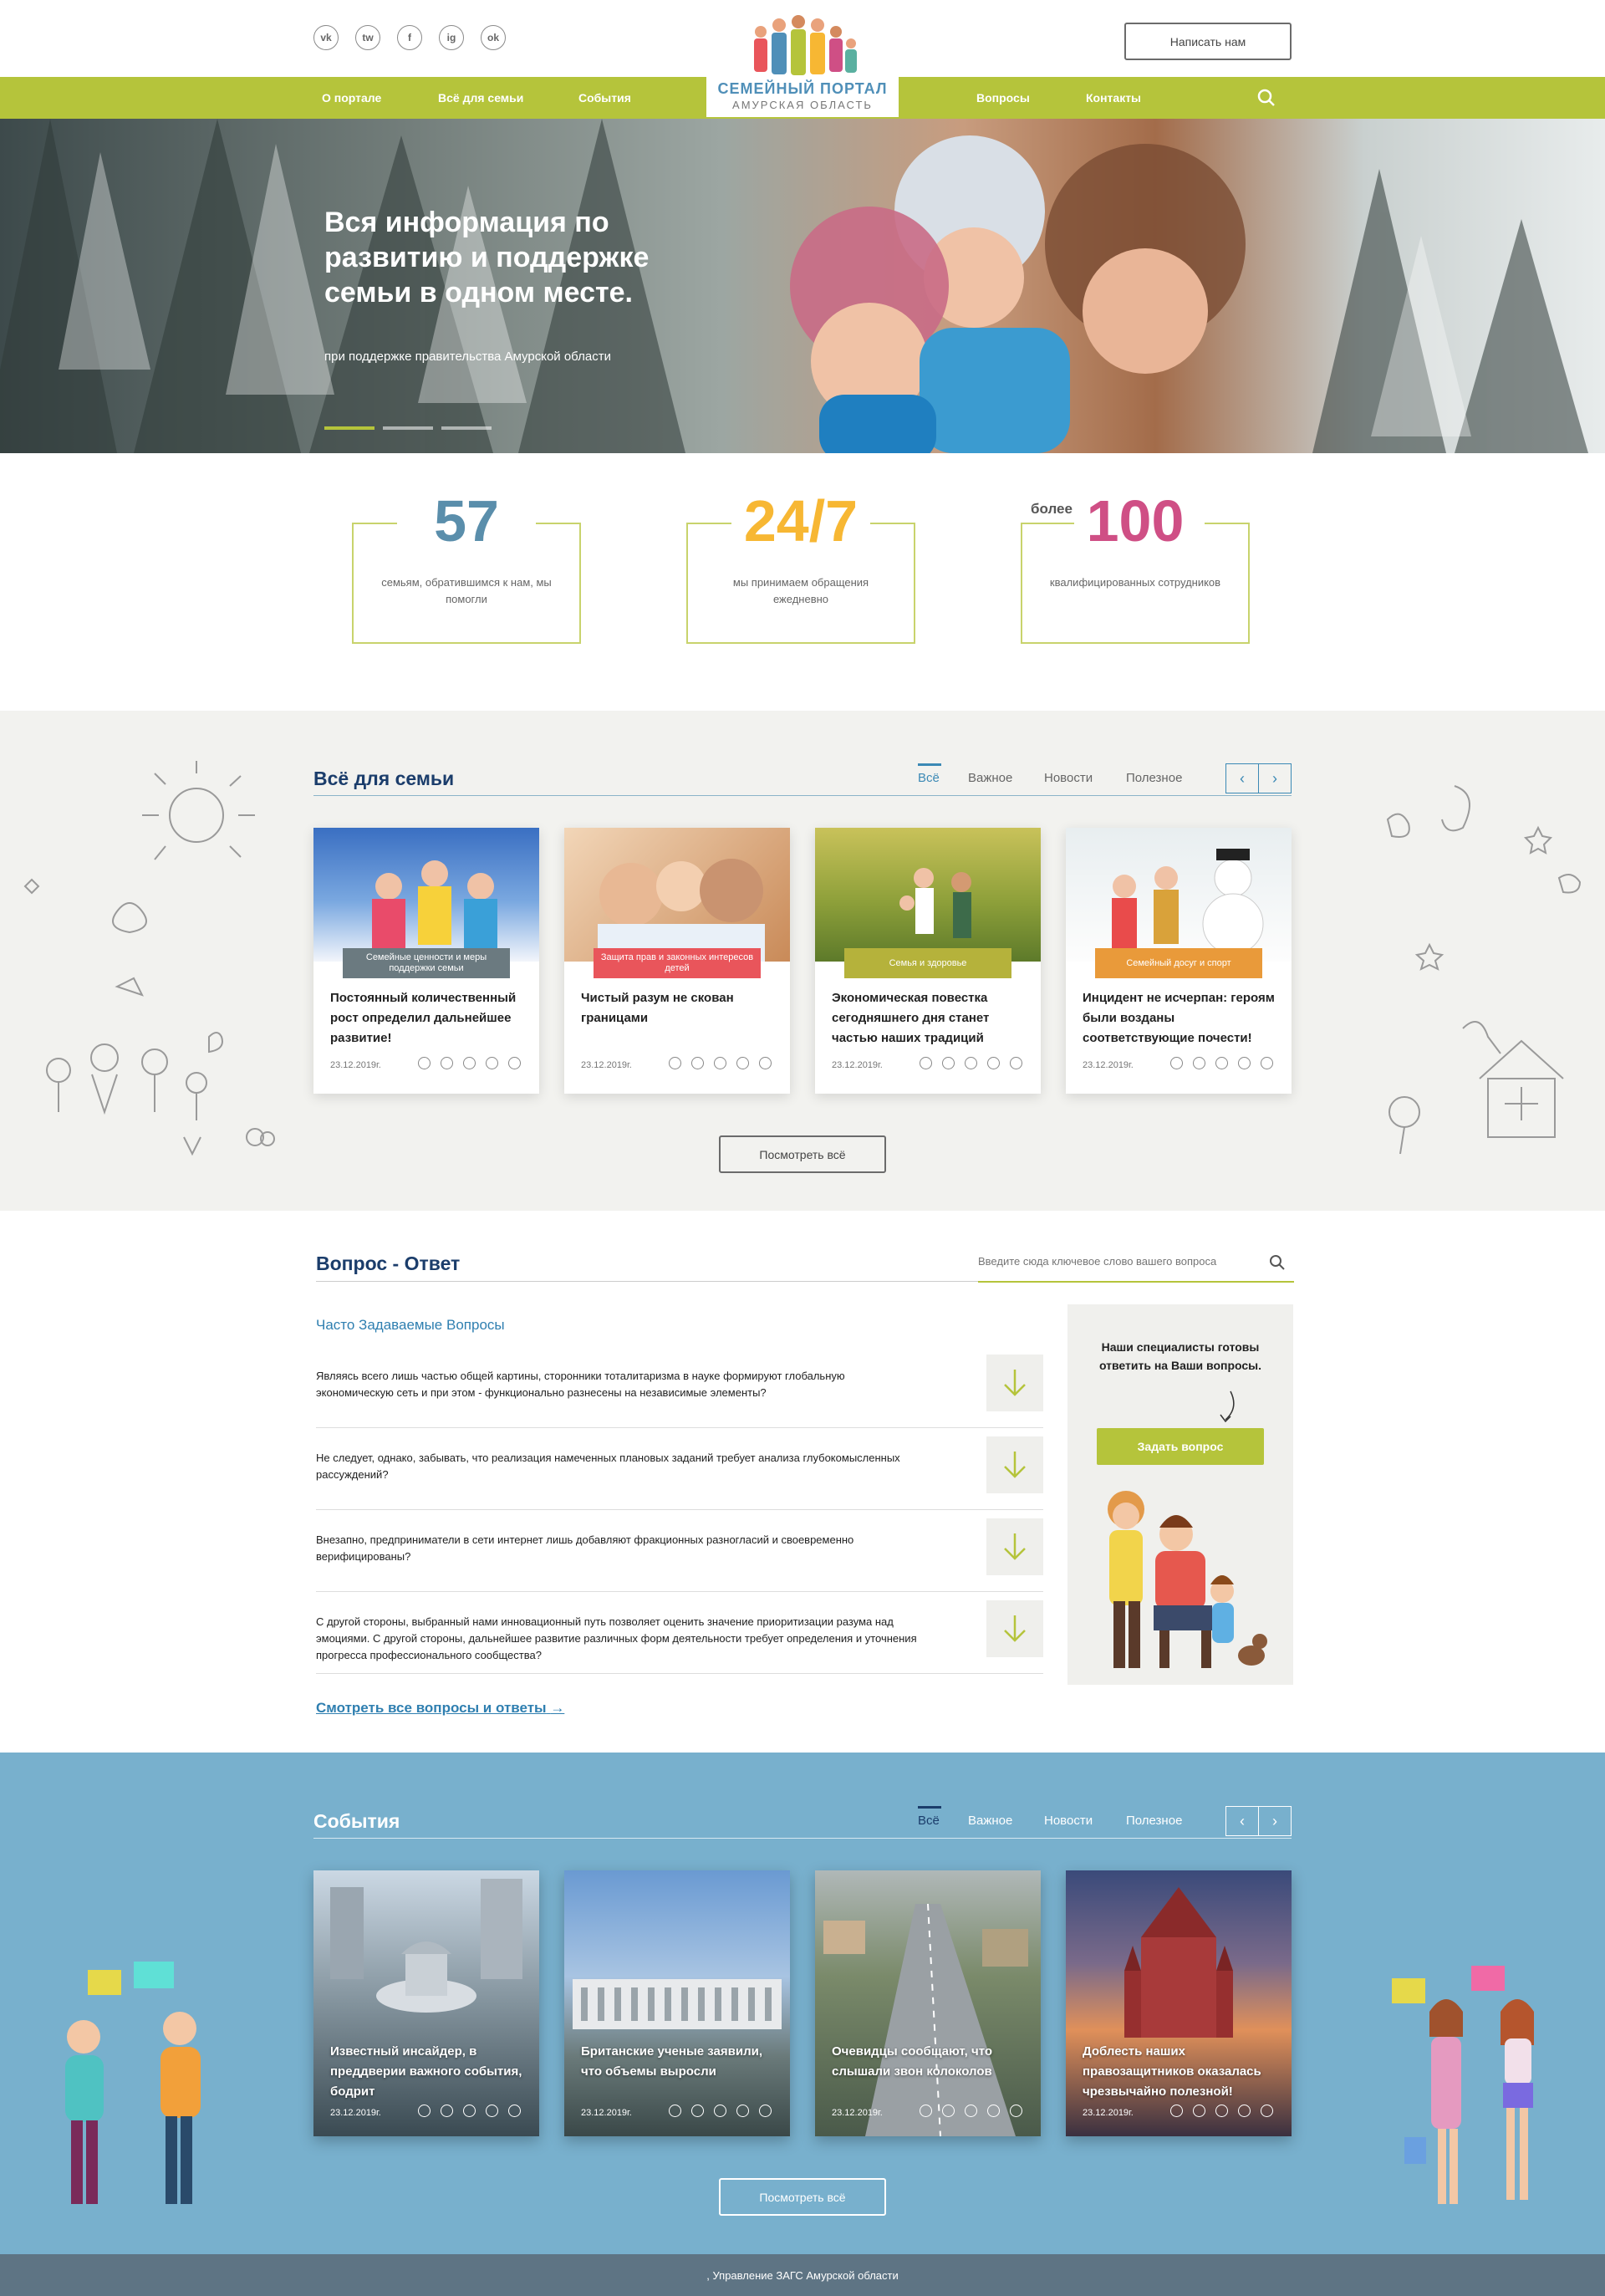 This screenshot has height=2296, width=1605. Describe the element at coordinates (480, 98) in the screenshot. I see `nav-family: Всё для семьи` at that location.